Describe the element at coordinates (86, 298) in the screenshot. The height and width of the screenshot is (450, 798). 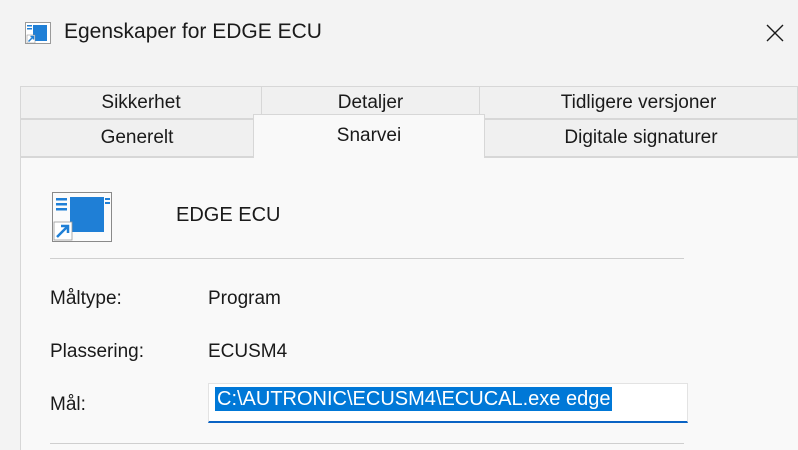
I see `target-type-label: Måltype:` at that location.